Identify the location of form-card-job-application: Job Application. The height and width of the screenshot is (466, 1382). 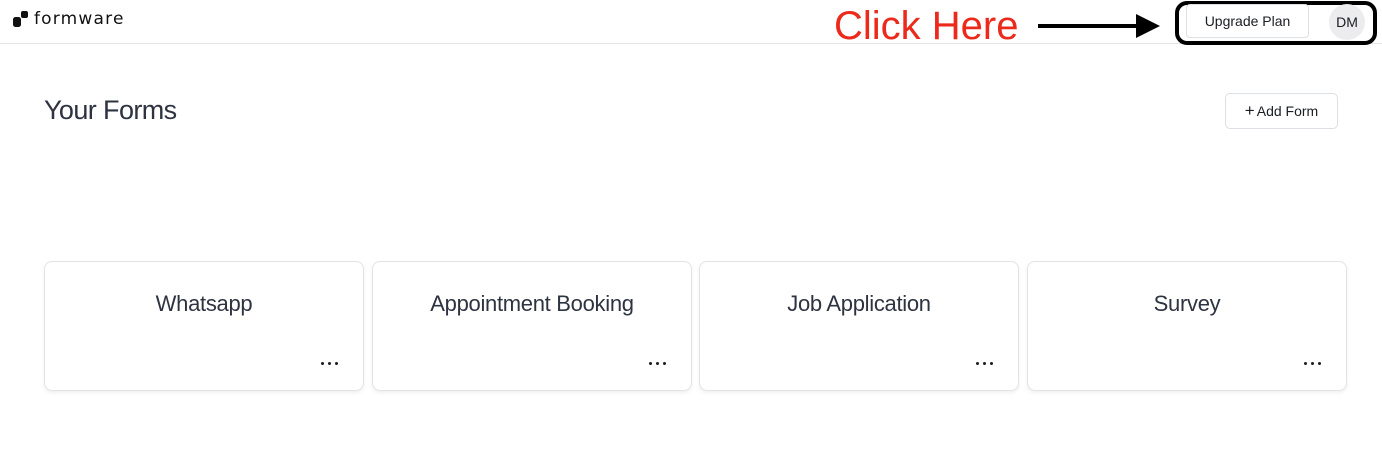
(859, 326).